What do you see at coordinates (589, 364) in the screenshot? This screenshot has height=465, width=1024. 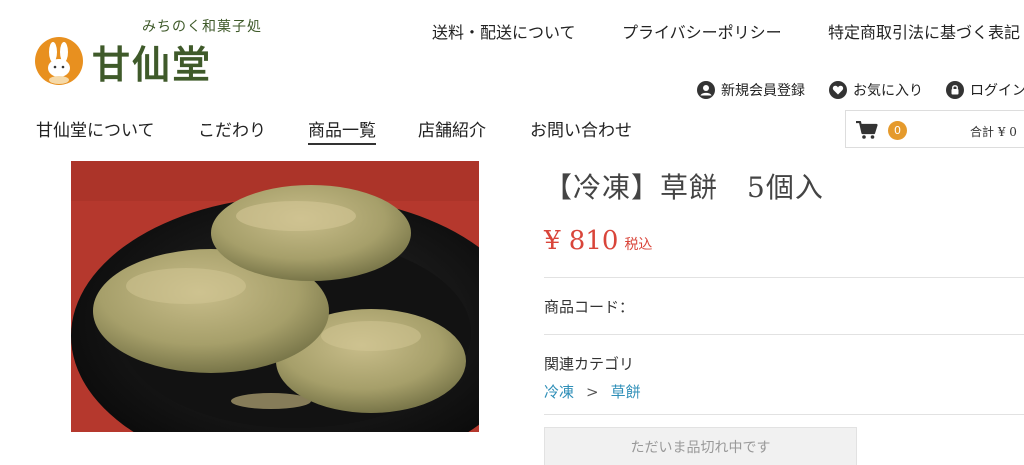 I see `related-category-label: 関連カテゴリ` at bounding box center [589, 364].